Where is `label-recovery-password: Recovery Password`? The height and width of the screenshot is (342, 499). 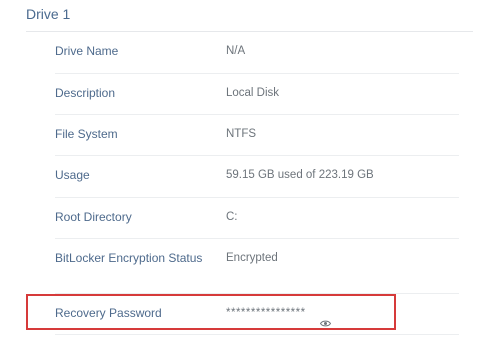 label-recovery-password: Recovery Password is located at coordinates (108, 313).